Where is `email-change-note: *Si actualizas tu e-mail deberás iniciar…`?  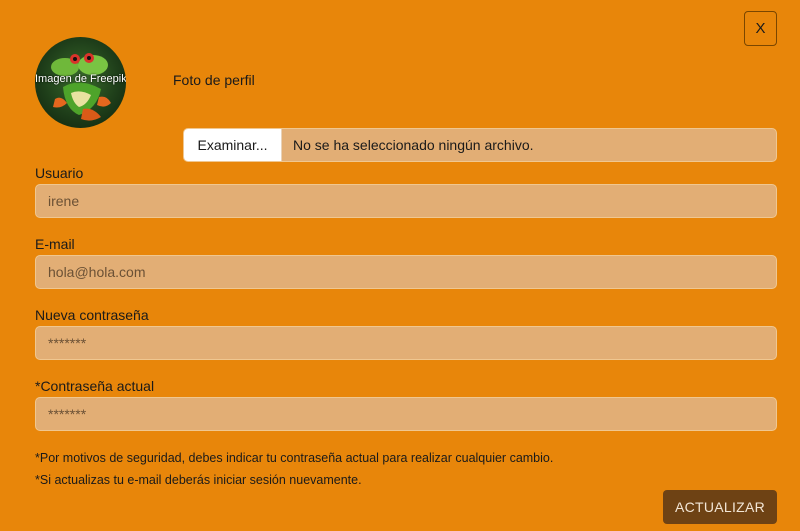 email-change-note: *Si actualizas tu e-mail deberás iniciar… is located at coordinates (198, 480).